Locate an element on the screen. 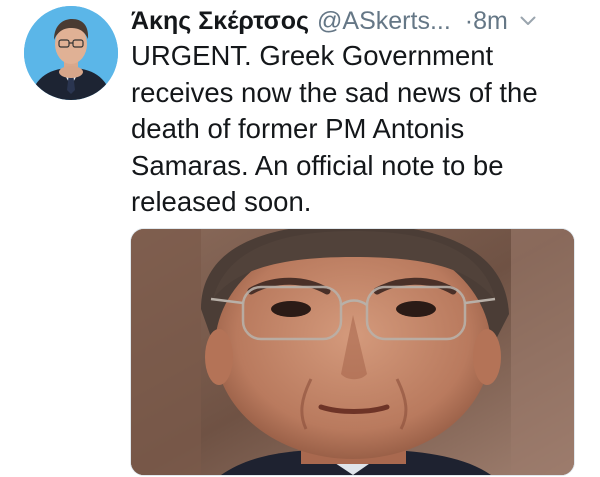 The image size is (600, 477). avatar is located at coordinates (71, 53).